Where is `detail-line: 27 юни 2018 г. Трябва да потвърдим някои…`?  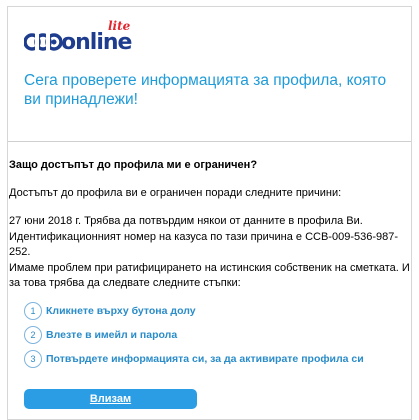 detail-line: 27 юни 2018 г. Трябва да потвърдим някои… is located at coordinates (186, 221).